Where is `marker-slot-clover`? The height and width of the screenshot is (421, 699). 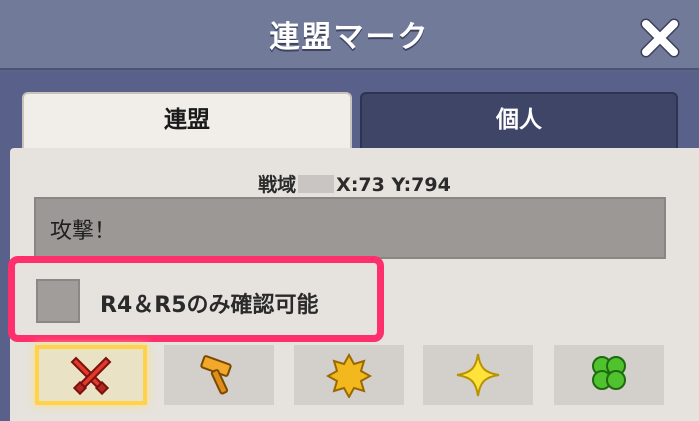
marker-slot-clover is located at coordinates (609, 375).